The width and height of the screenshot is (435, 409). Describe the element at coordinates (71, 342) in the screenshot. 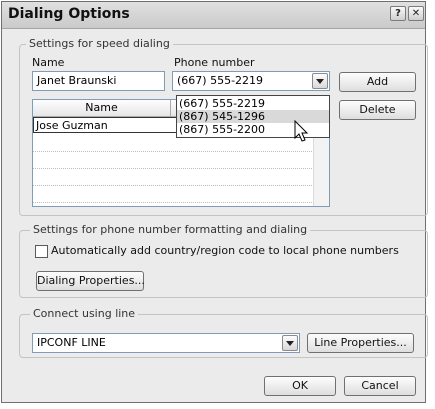

I see `line-select-value: IPCONF LINE` at that location.